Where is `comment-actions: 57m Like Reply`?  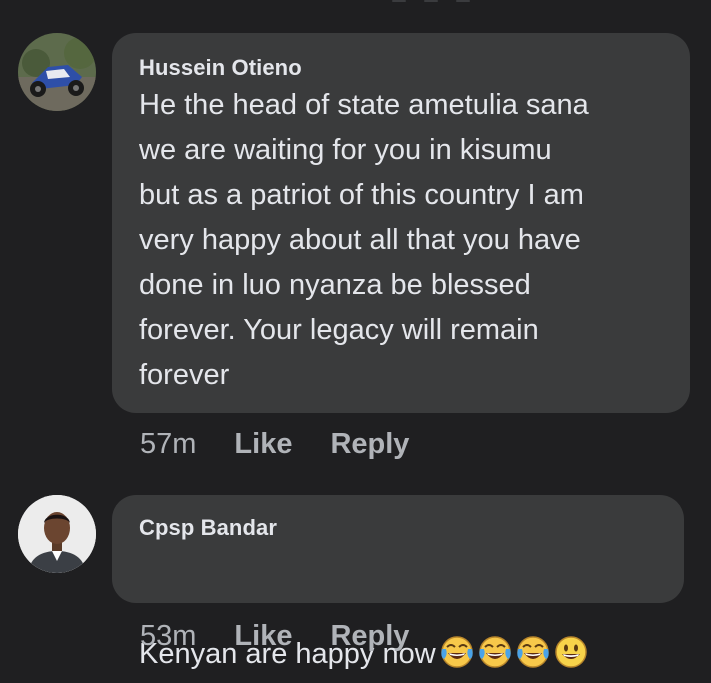 comment-actions: 57m Like Reply is located at coordinates (293, 444).